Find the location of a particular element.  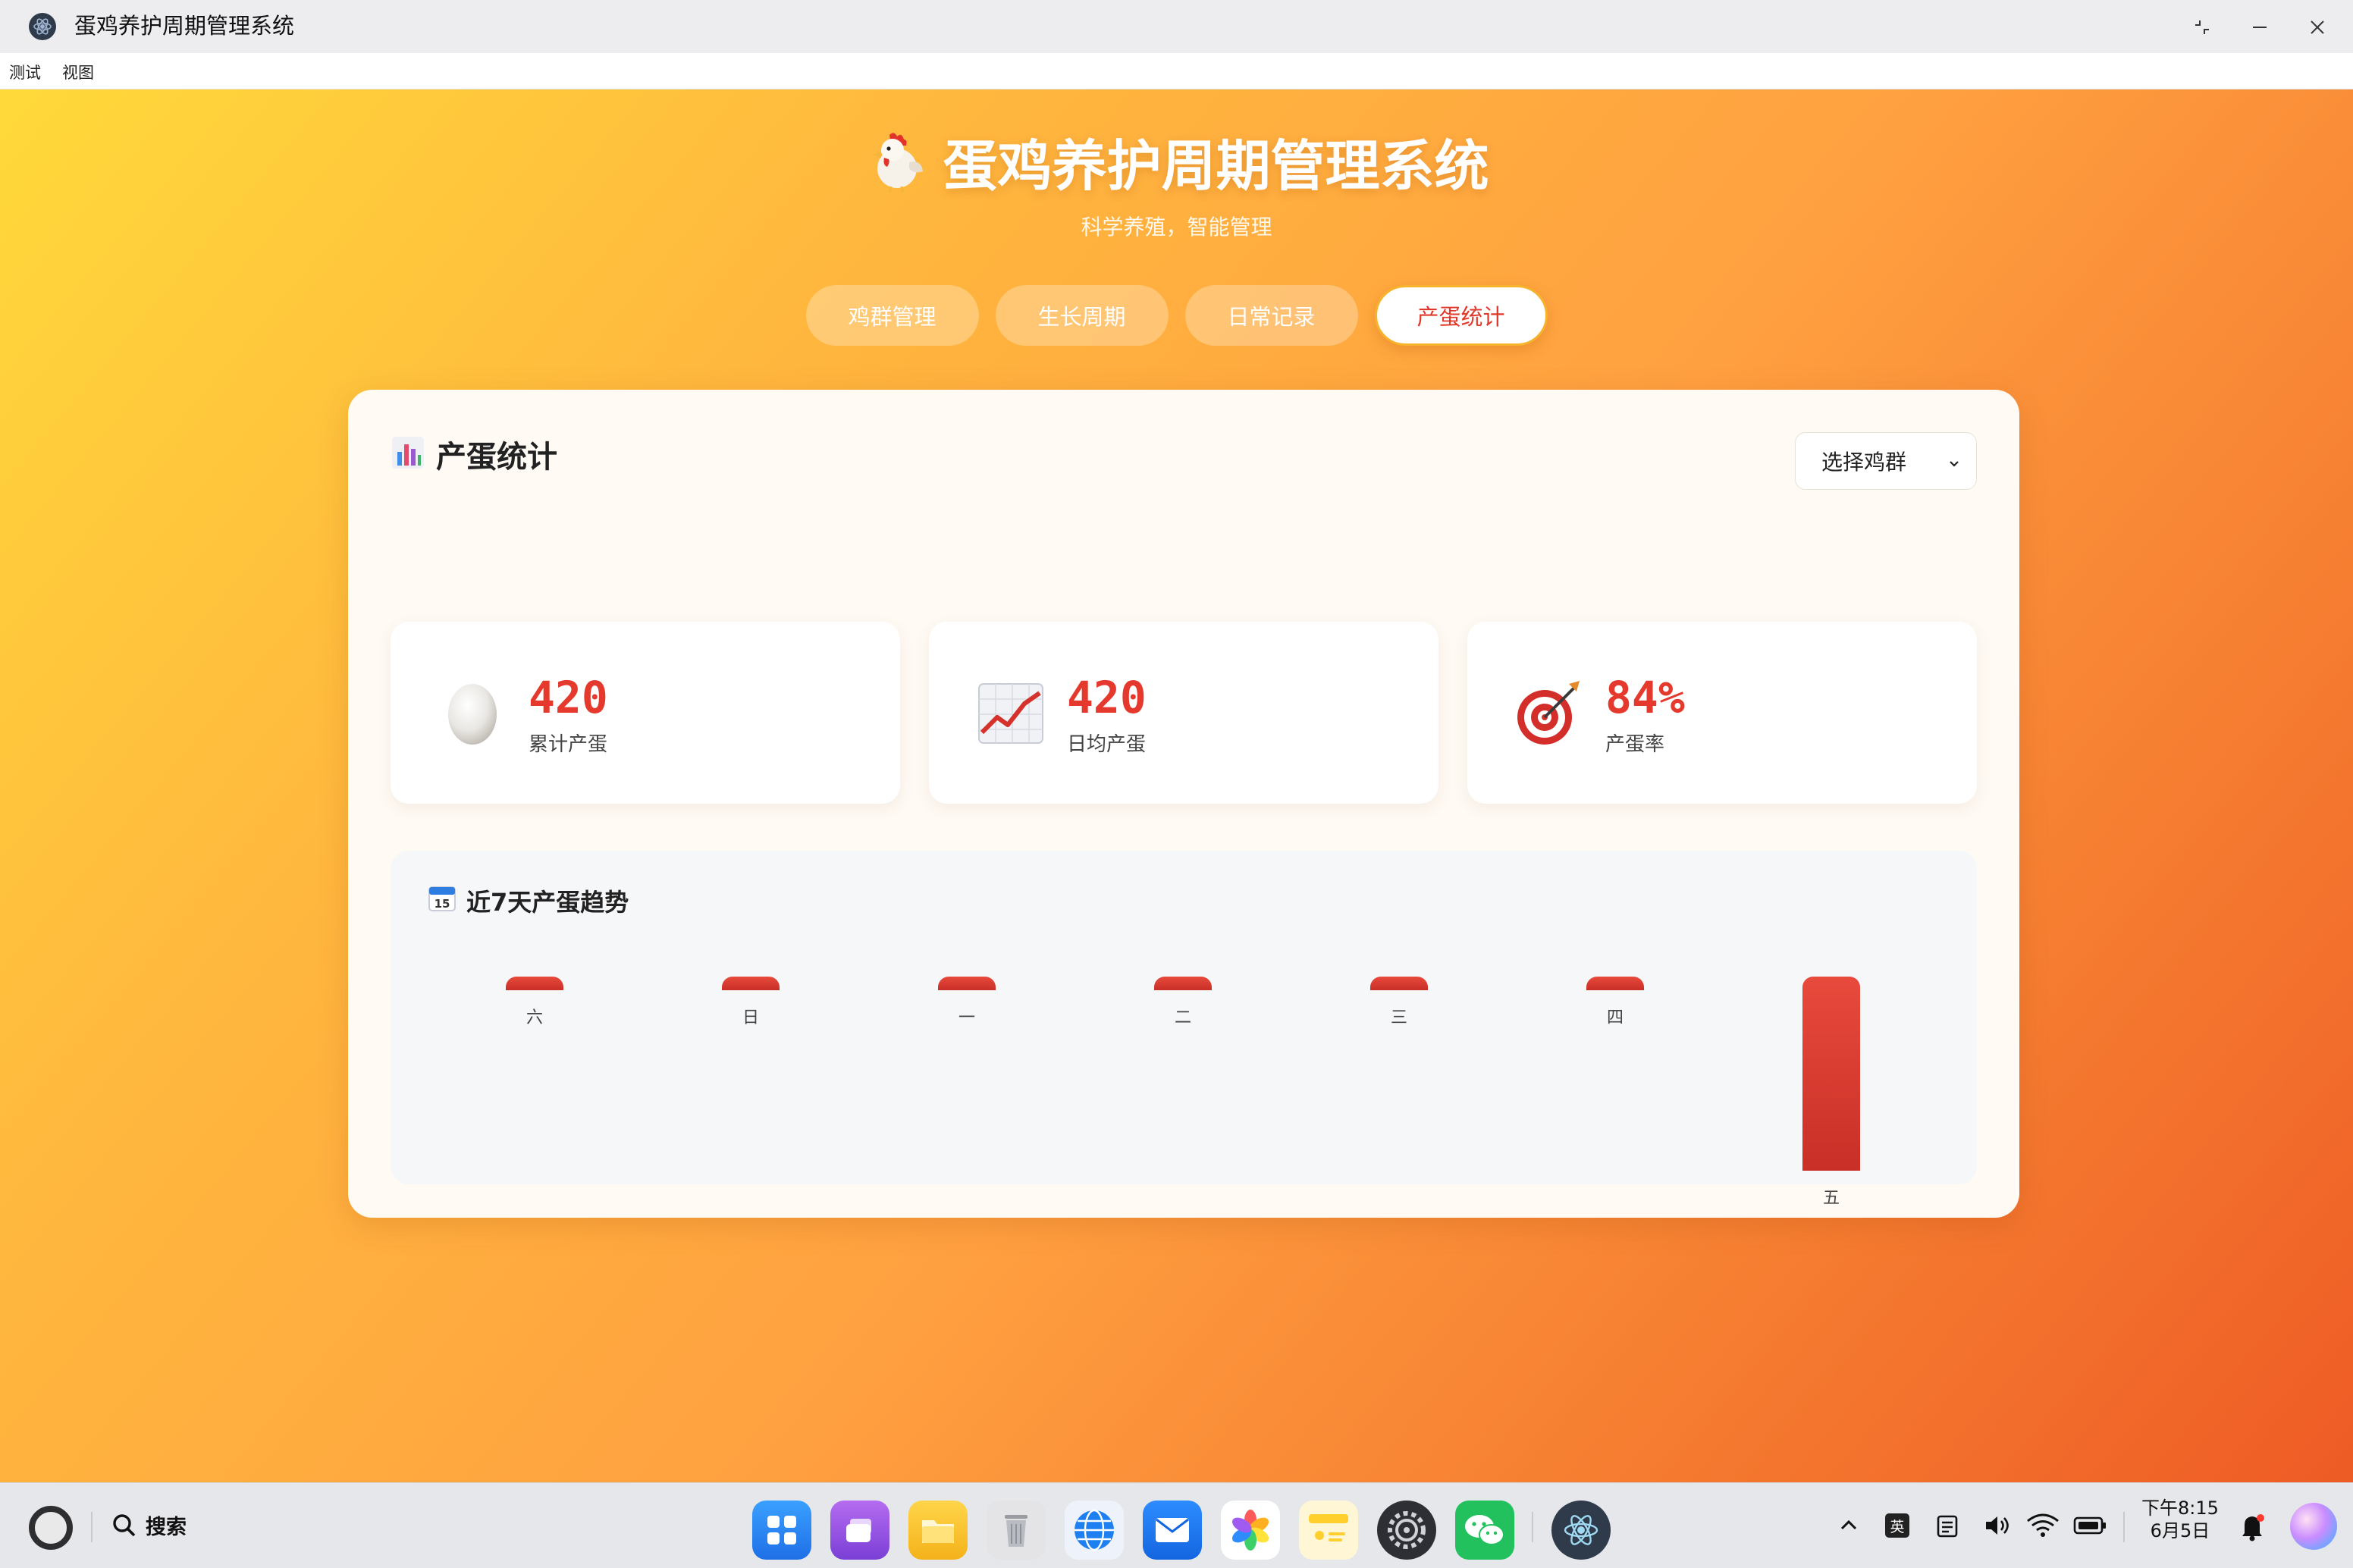

bar-label-0: 六 is located at coordinates (534, 1017).